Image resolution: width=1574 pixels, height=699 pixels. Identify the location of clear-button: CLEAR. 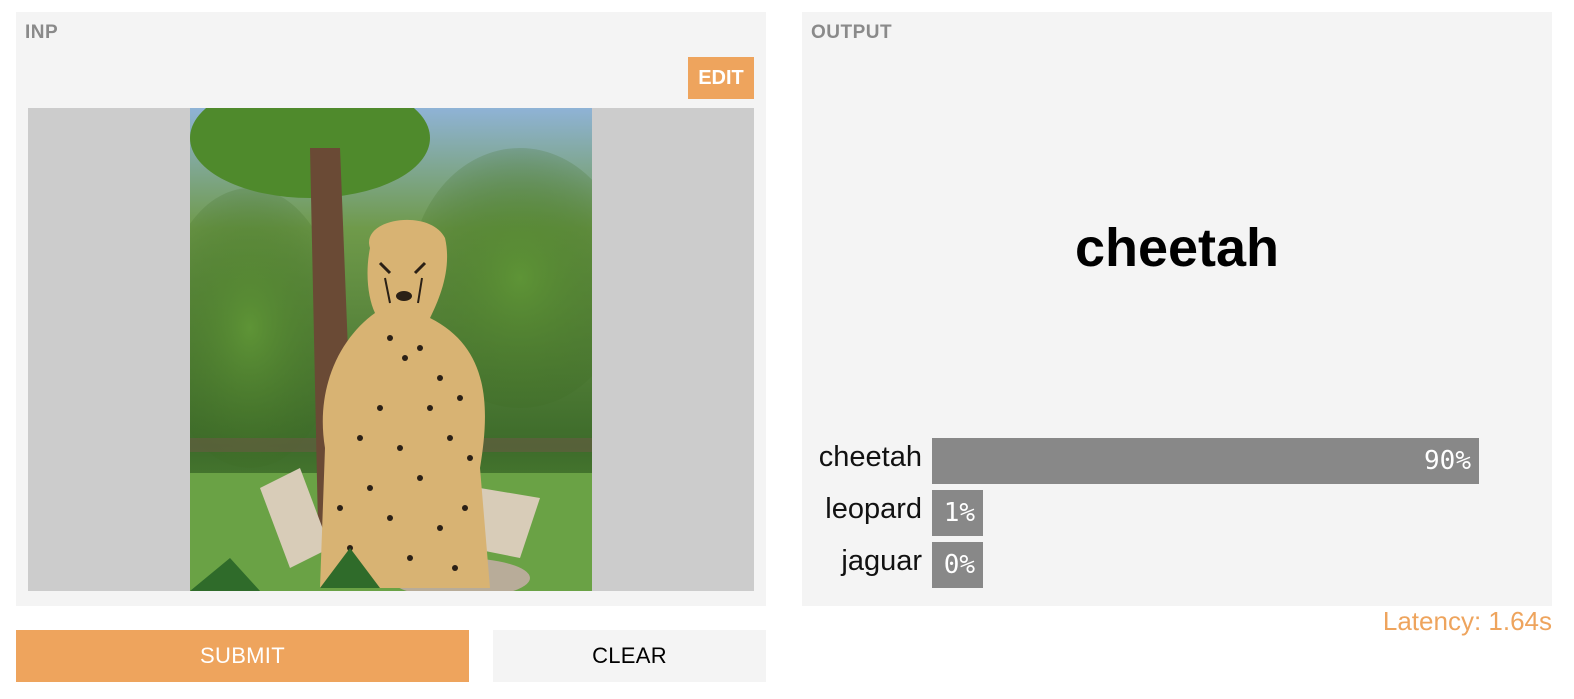
(629, 656).